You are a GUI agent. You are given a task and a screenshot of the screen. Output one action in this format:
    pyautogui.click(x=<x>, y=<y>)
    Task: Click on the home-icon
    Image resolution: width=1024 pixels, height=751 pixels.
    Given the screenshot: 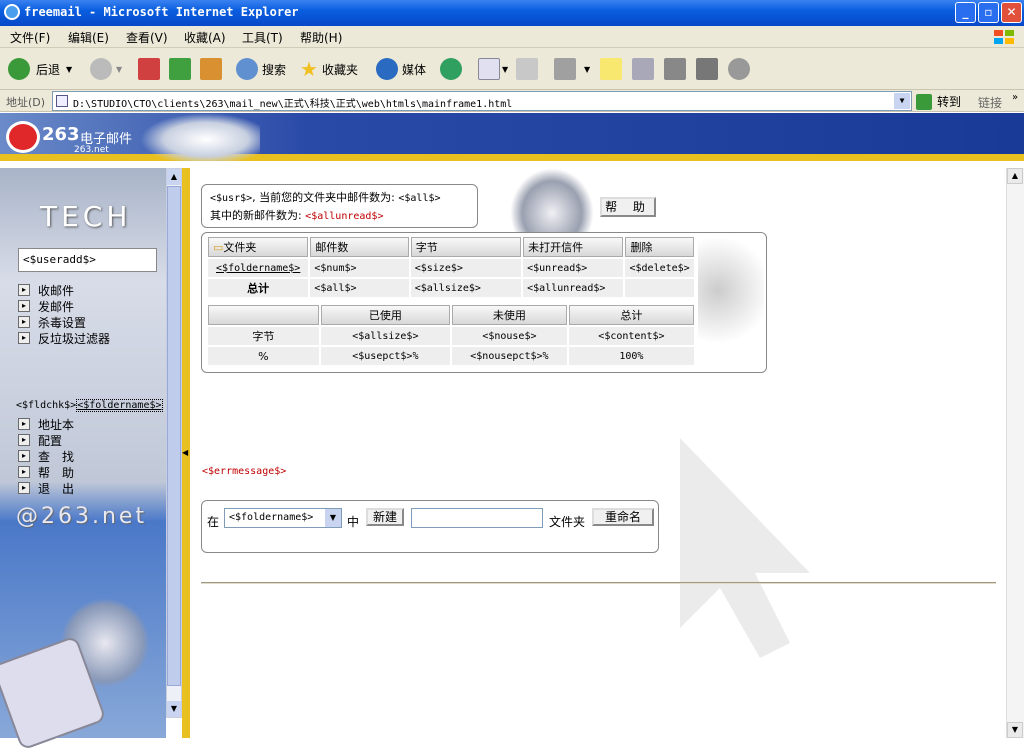 What is the action you would take?
    pyautogui.click(x=211, y=69)
    